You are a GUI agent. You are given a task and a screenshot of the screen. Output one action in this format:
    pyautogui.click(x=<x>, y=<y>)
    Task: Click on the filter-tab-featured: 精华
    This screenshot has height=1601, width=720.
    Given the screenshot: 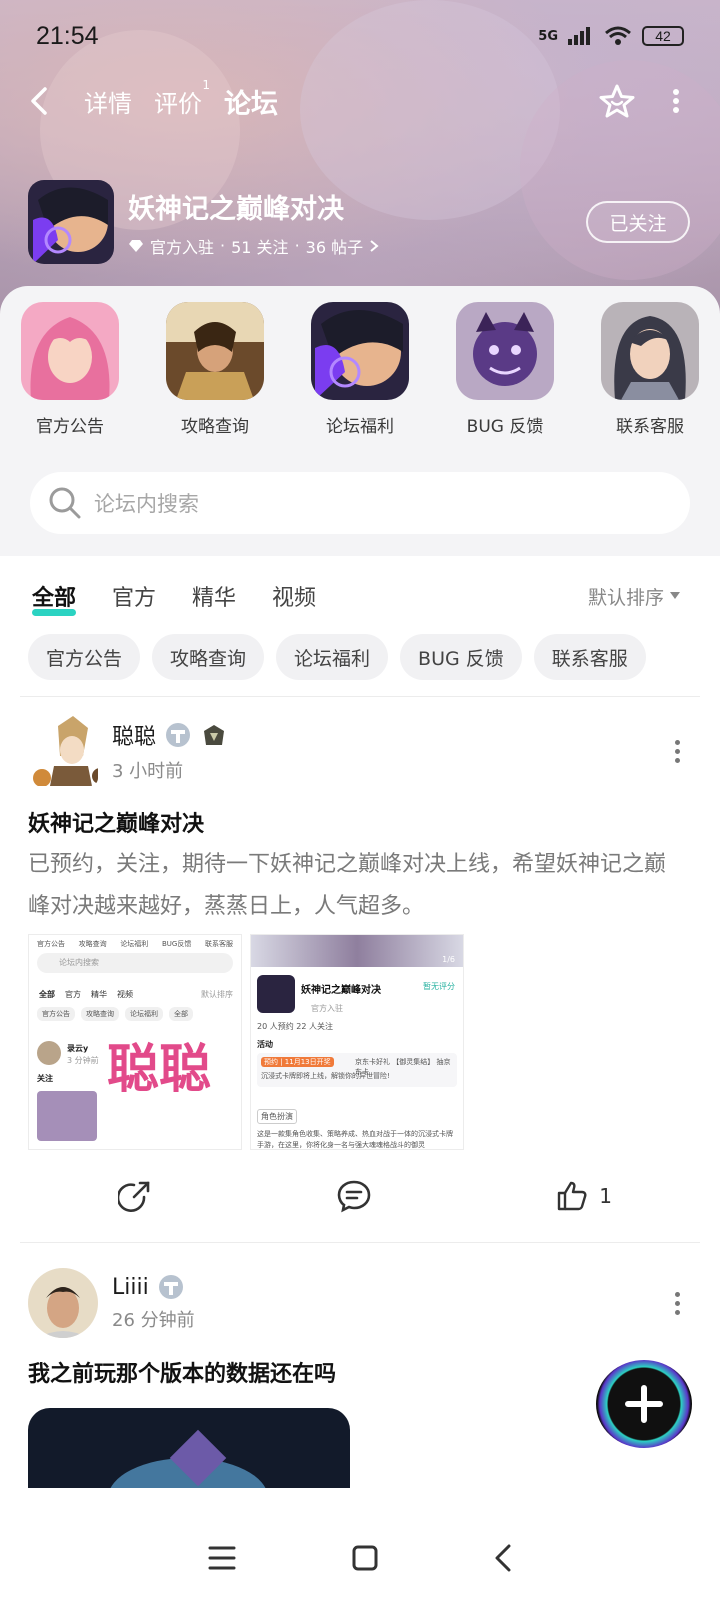 What is the action you would take?
    pyautogui.click(x=214, y=596)
    